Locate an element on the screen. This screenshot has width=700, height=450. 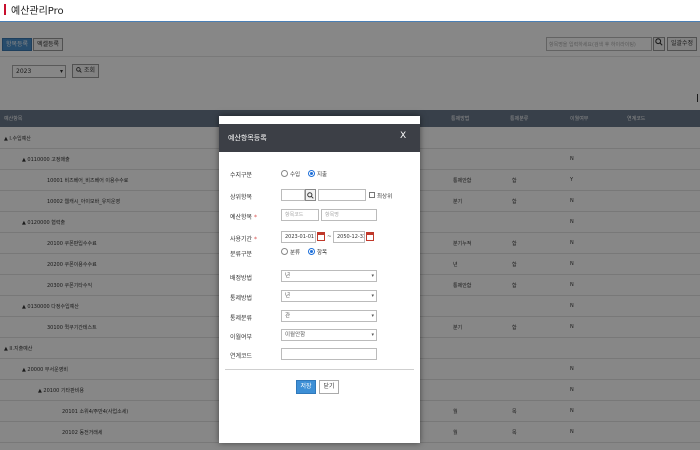
carryover-select: 이월안함 ▾ is located at coordinates (329, 335).